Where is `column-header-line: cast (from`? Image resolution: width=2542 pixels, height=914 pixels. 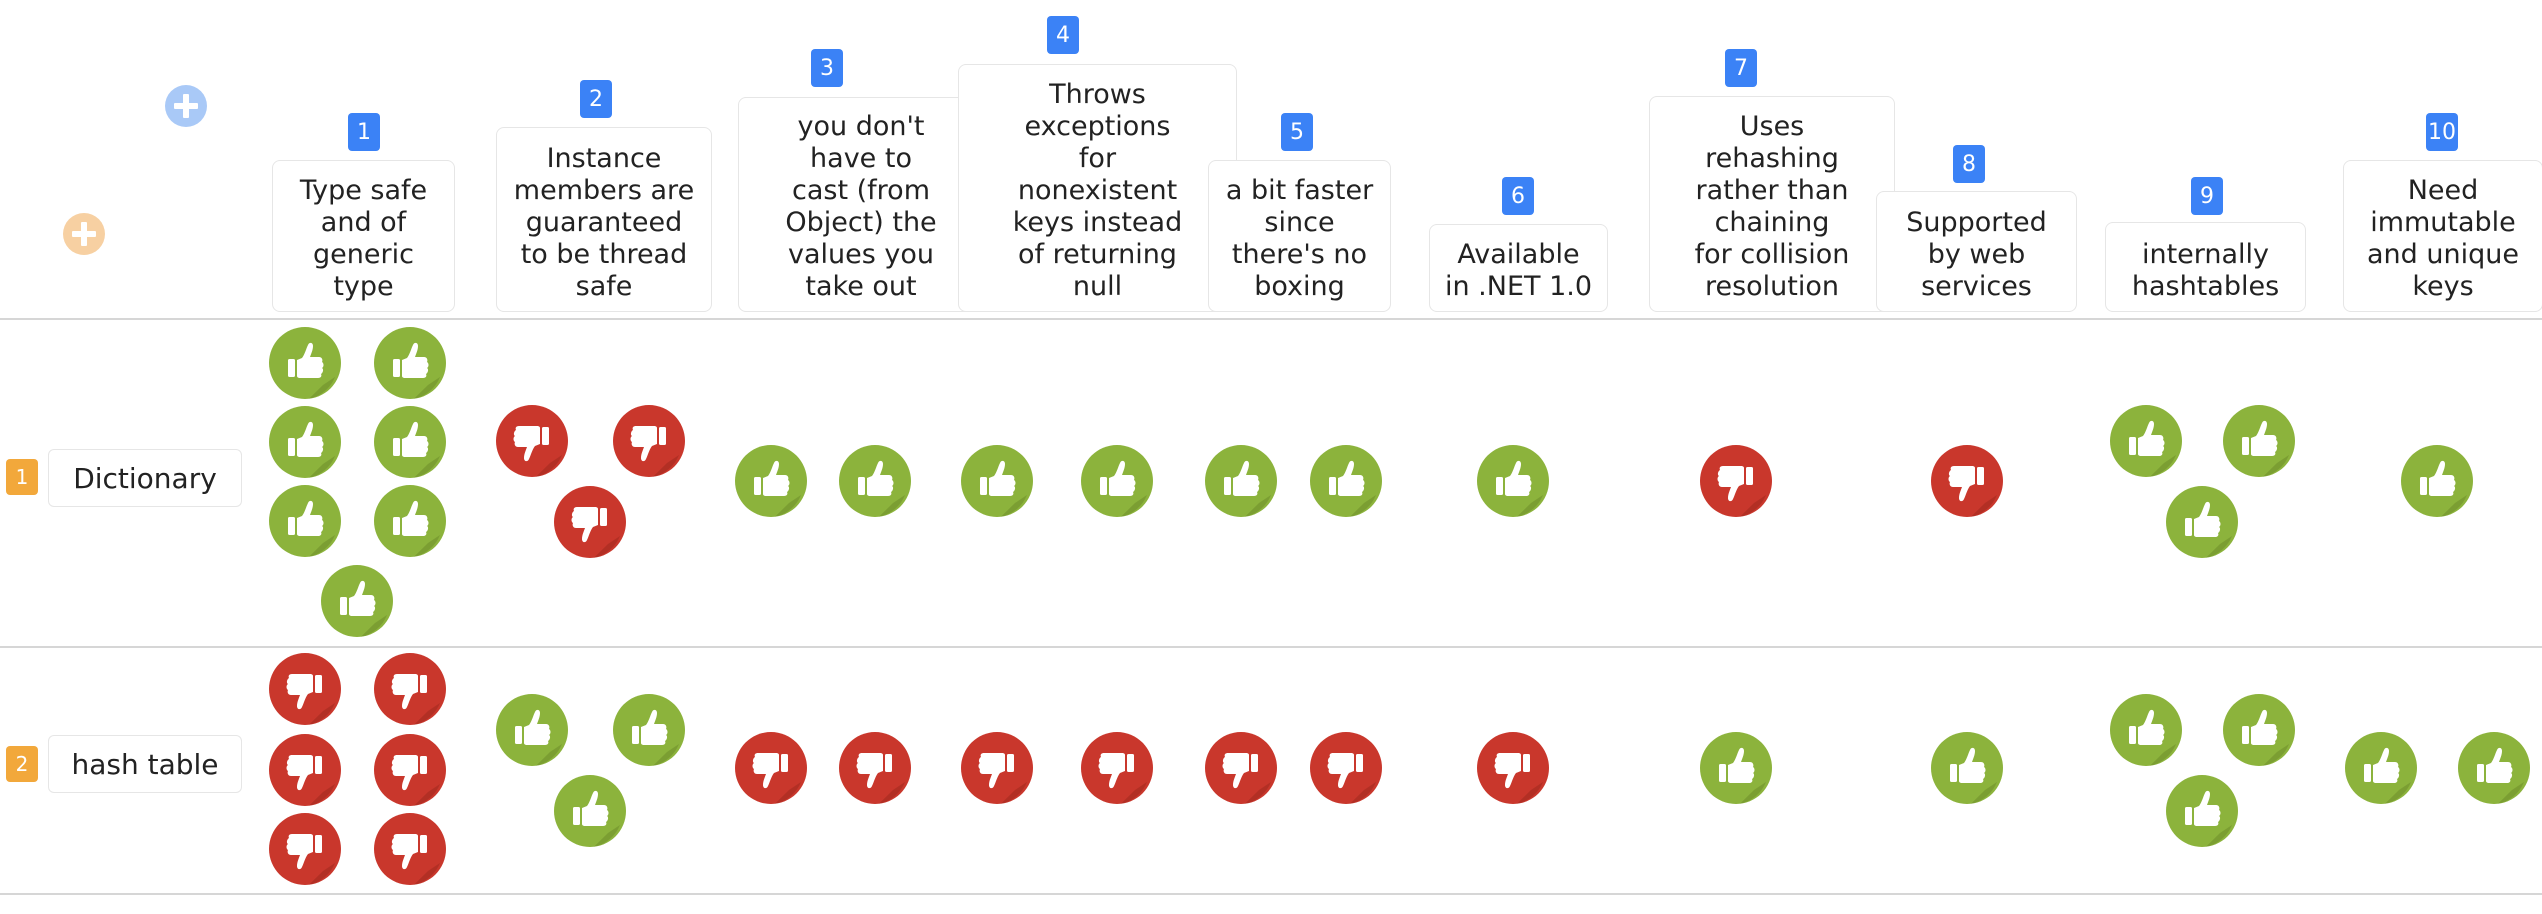 column-header-line: cast (from is located at coordinates (861, 190).